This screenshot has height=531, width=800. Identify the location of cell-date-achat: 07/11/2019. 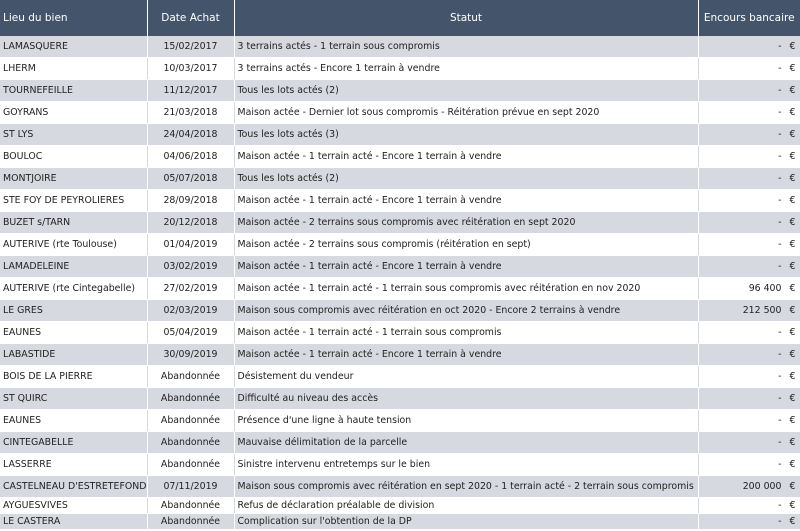
(191, 486).